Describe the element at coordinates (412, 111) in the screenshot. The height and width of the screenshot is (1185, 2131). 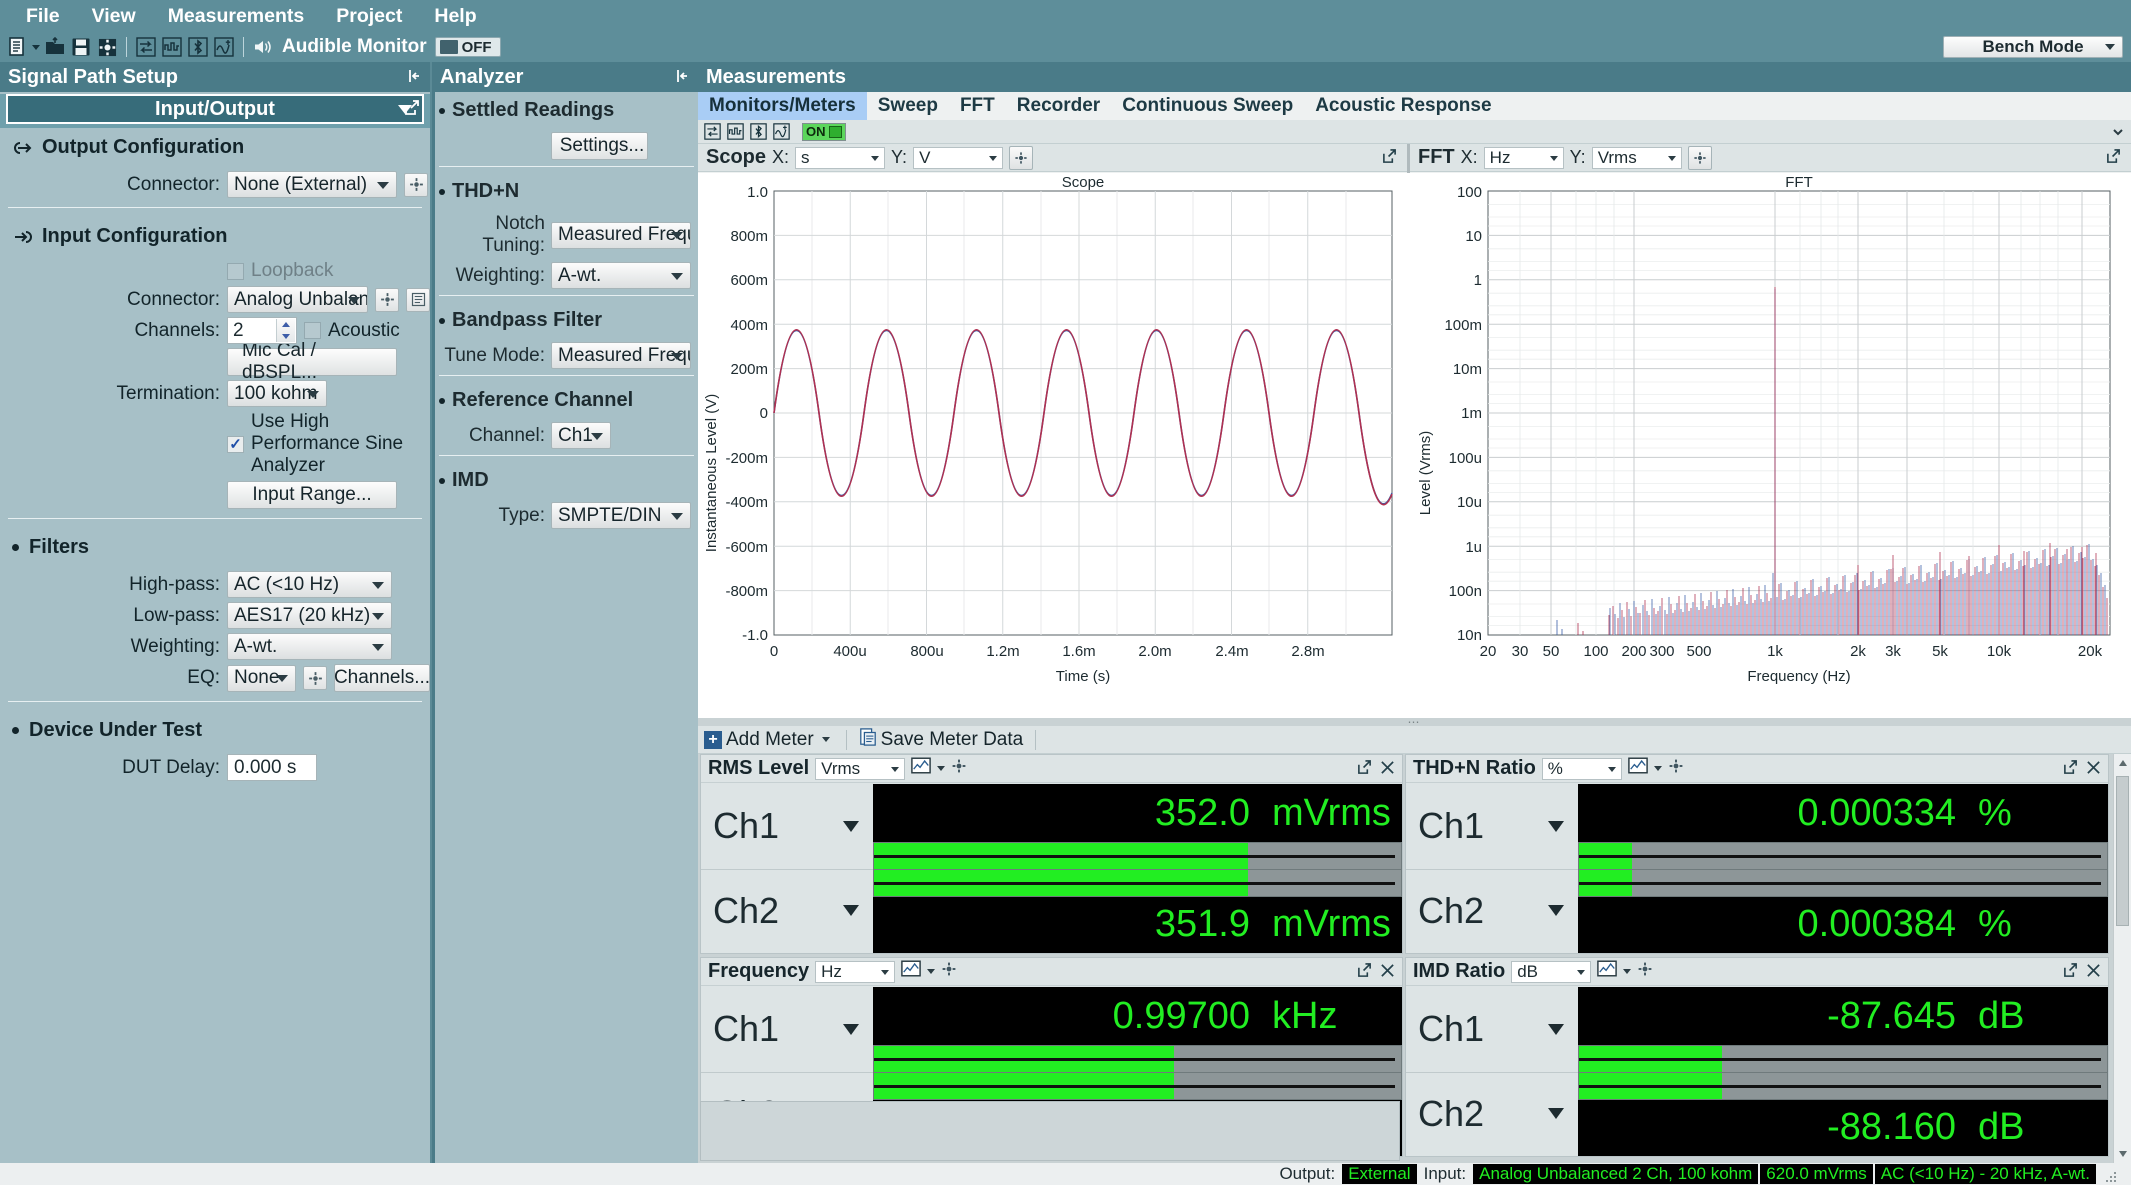
I see `popout-icon` at that location.